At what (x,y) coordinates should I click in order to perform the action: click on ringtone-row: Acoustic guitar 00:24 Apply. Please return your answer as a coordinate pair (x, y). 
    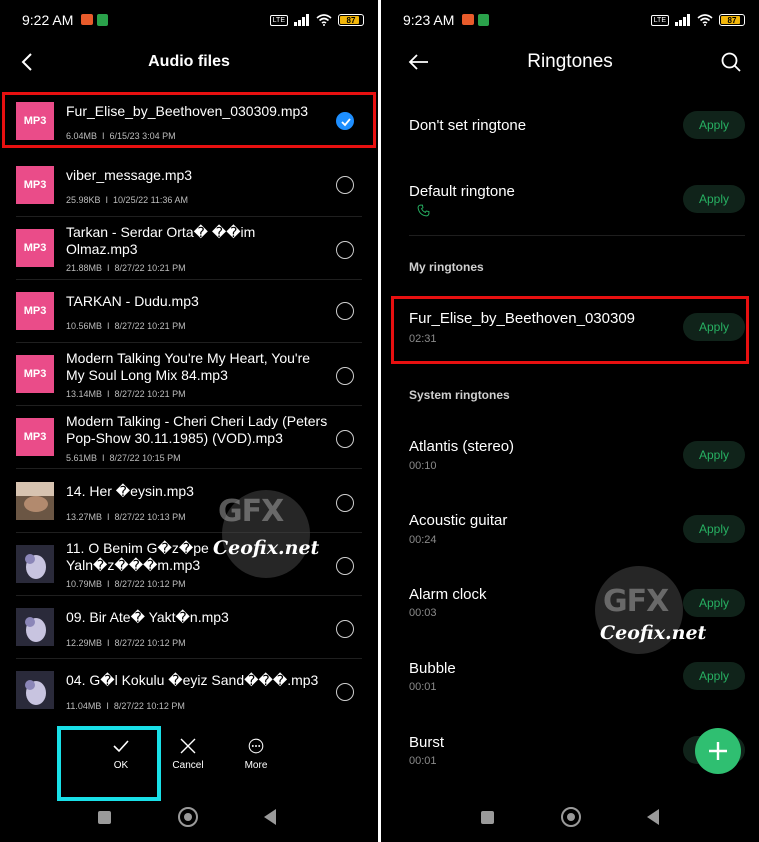
    Looking at the image, I should click on (570, 532).